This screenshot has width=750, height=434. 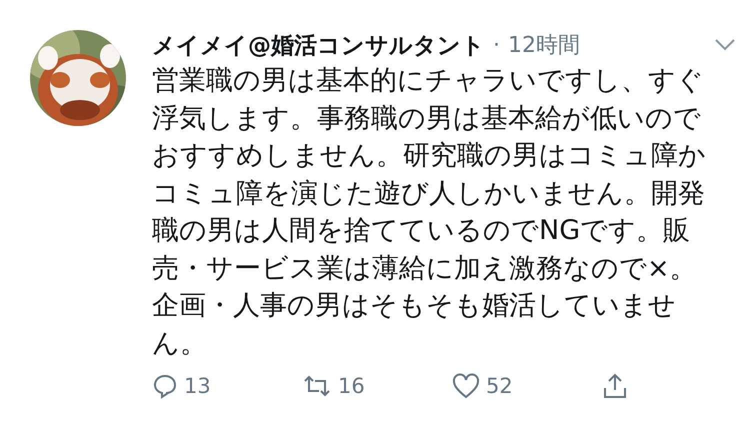 I want to click on timestamp: 12時間, so click(x=544, y=45).